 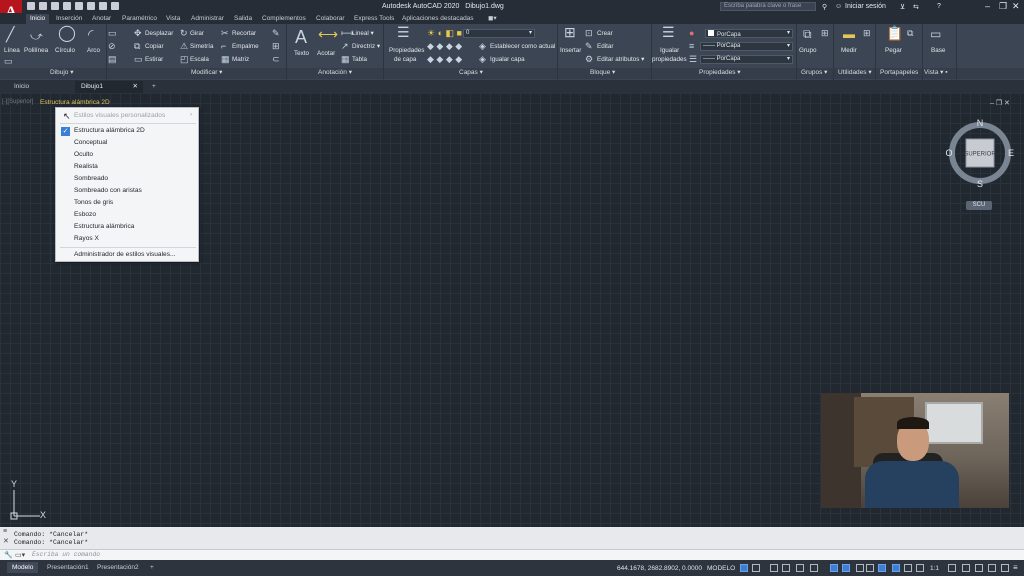 What do you see at coordinates (855, 73) in the screenshot?
I see `panel-label-utilidades: Utilidades ▾` at bounding box center [855, 73].